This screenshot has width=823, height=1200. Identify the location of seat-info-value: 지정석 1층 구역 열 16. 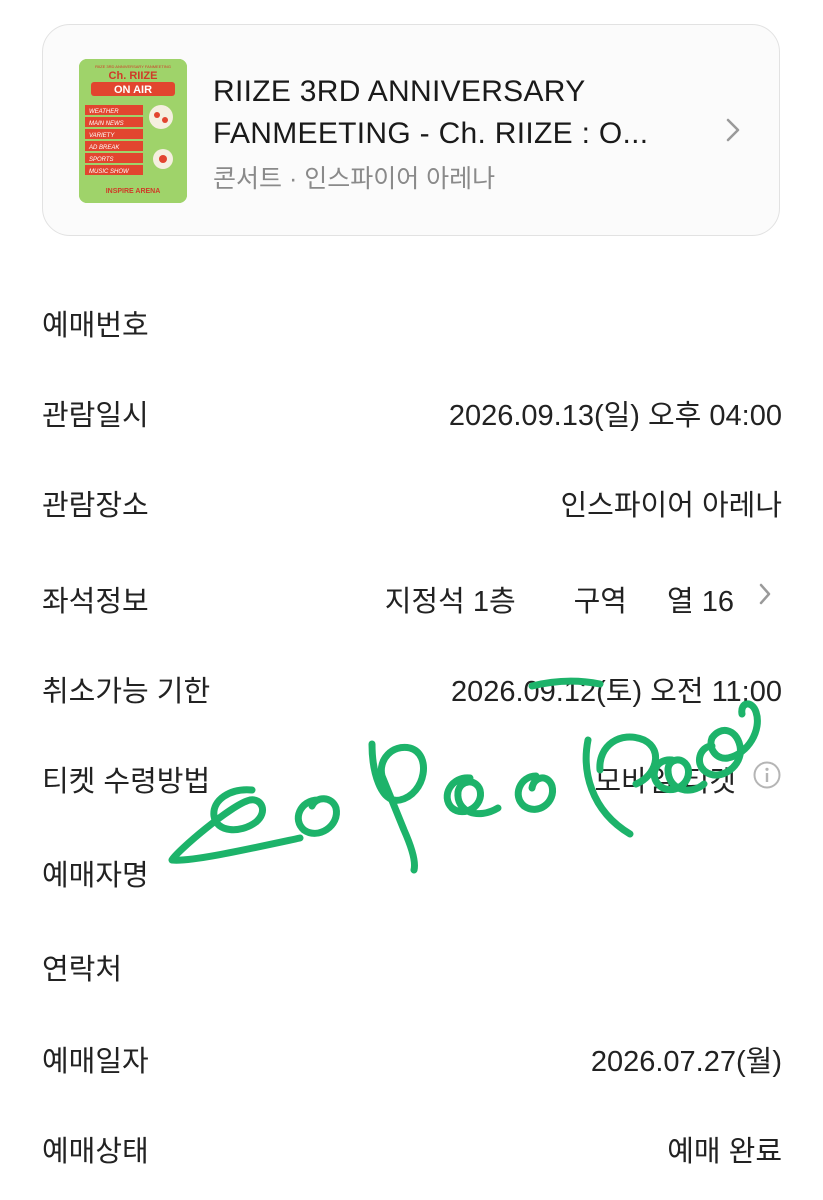
(559, 599).